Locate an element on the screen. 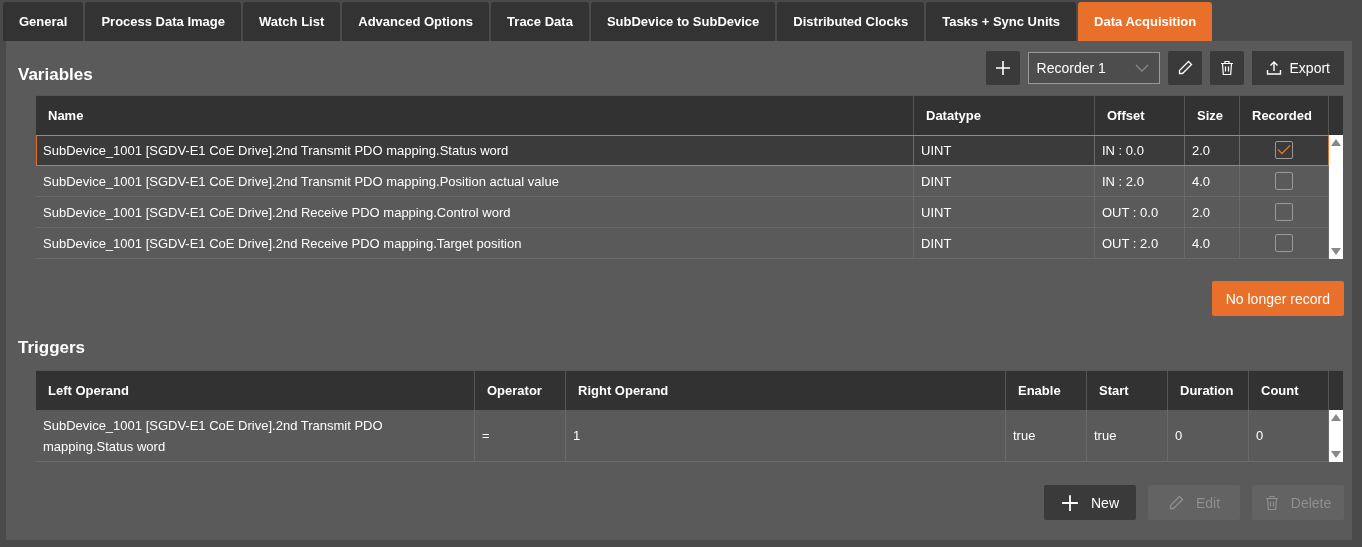  column-header: Name is located at coordinates (475, 115).